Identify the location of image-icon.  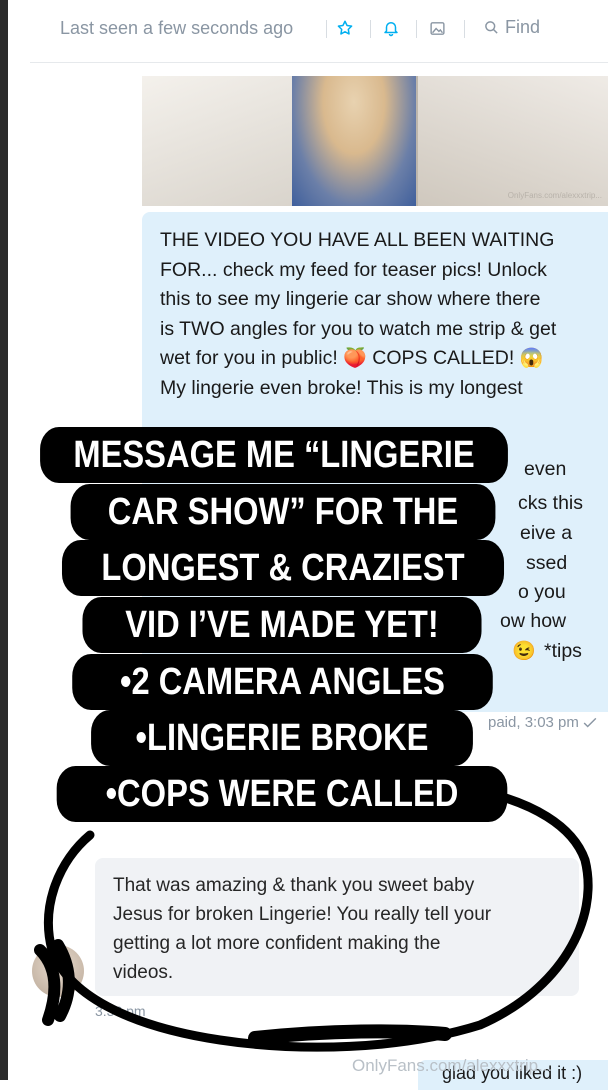
(437, 28).